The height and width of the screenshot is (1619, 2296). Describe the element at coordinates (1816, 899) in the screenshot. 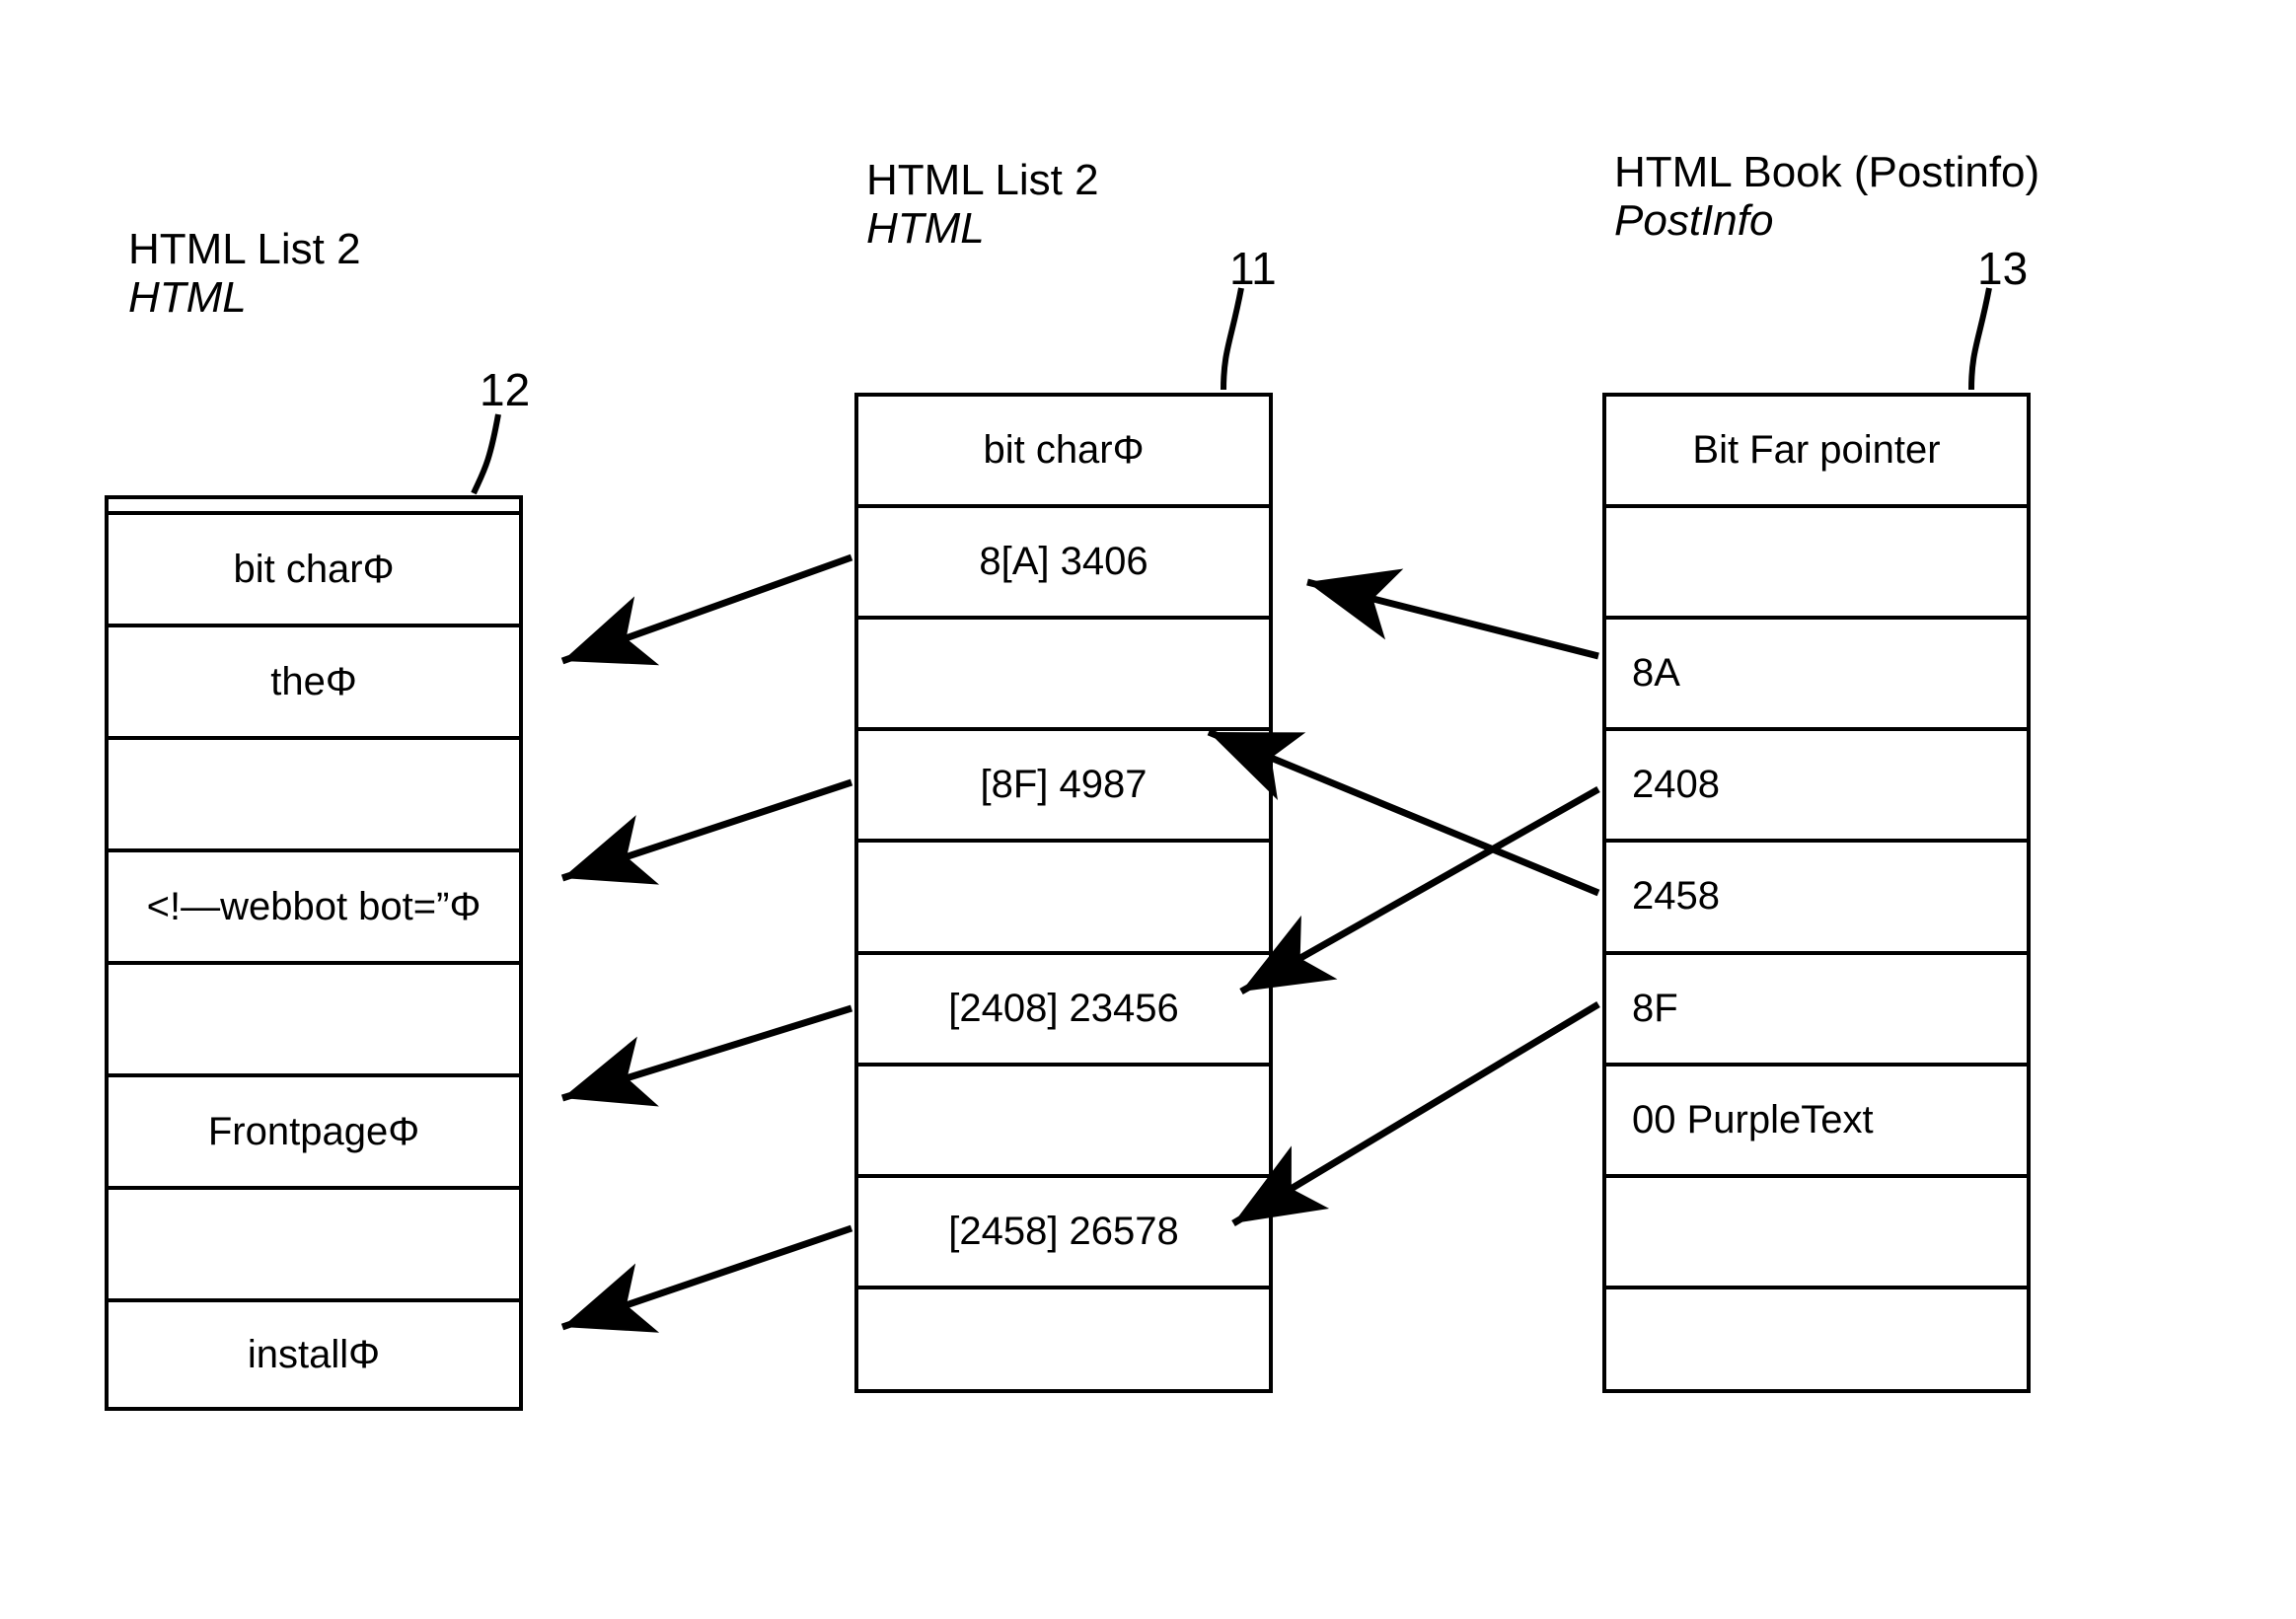

I see `table-row: 2458` at that location.